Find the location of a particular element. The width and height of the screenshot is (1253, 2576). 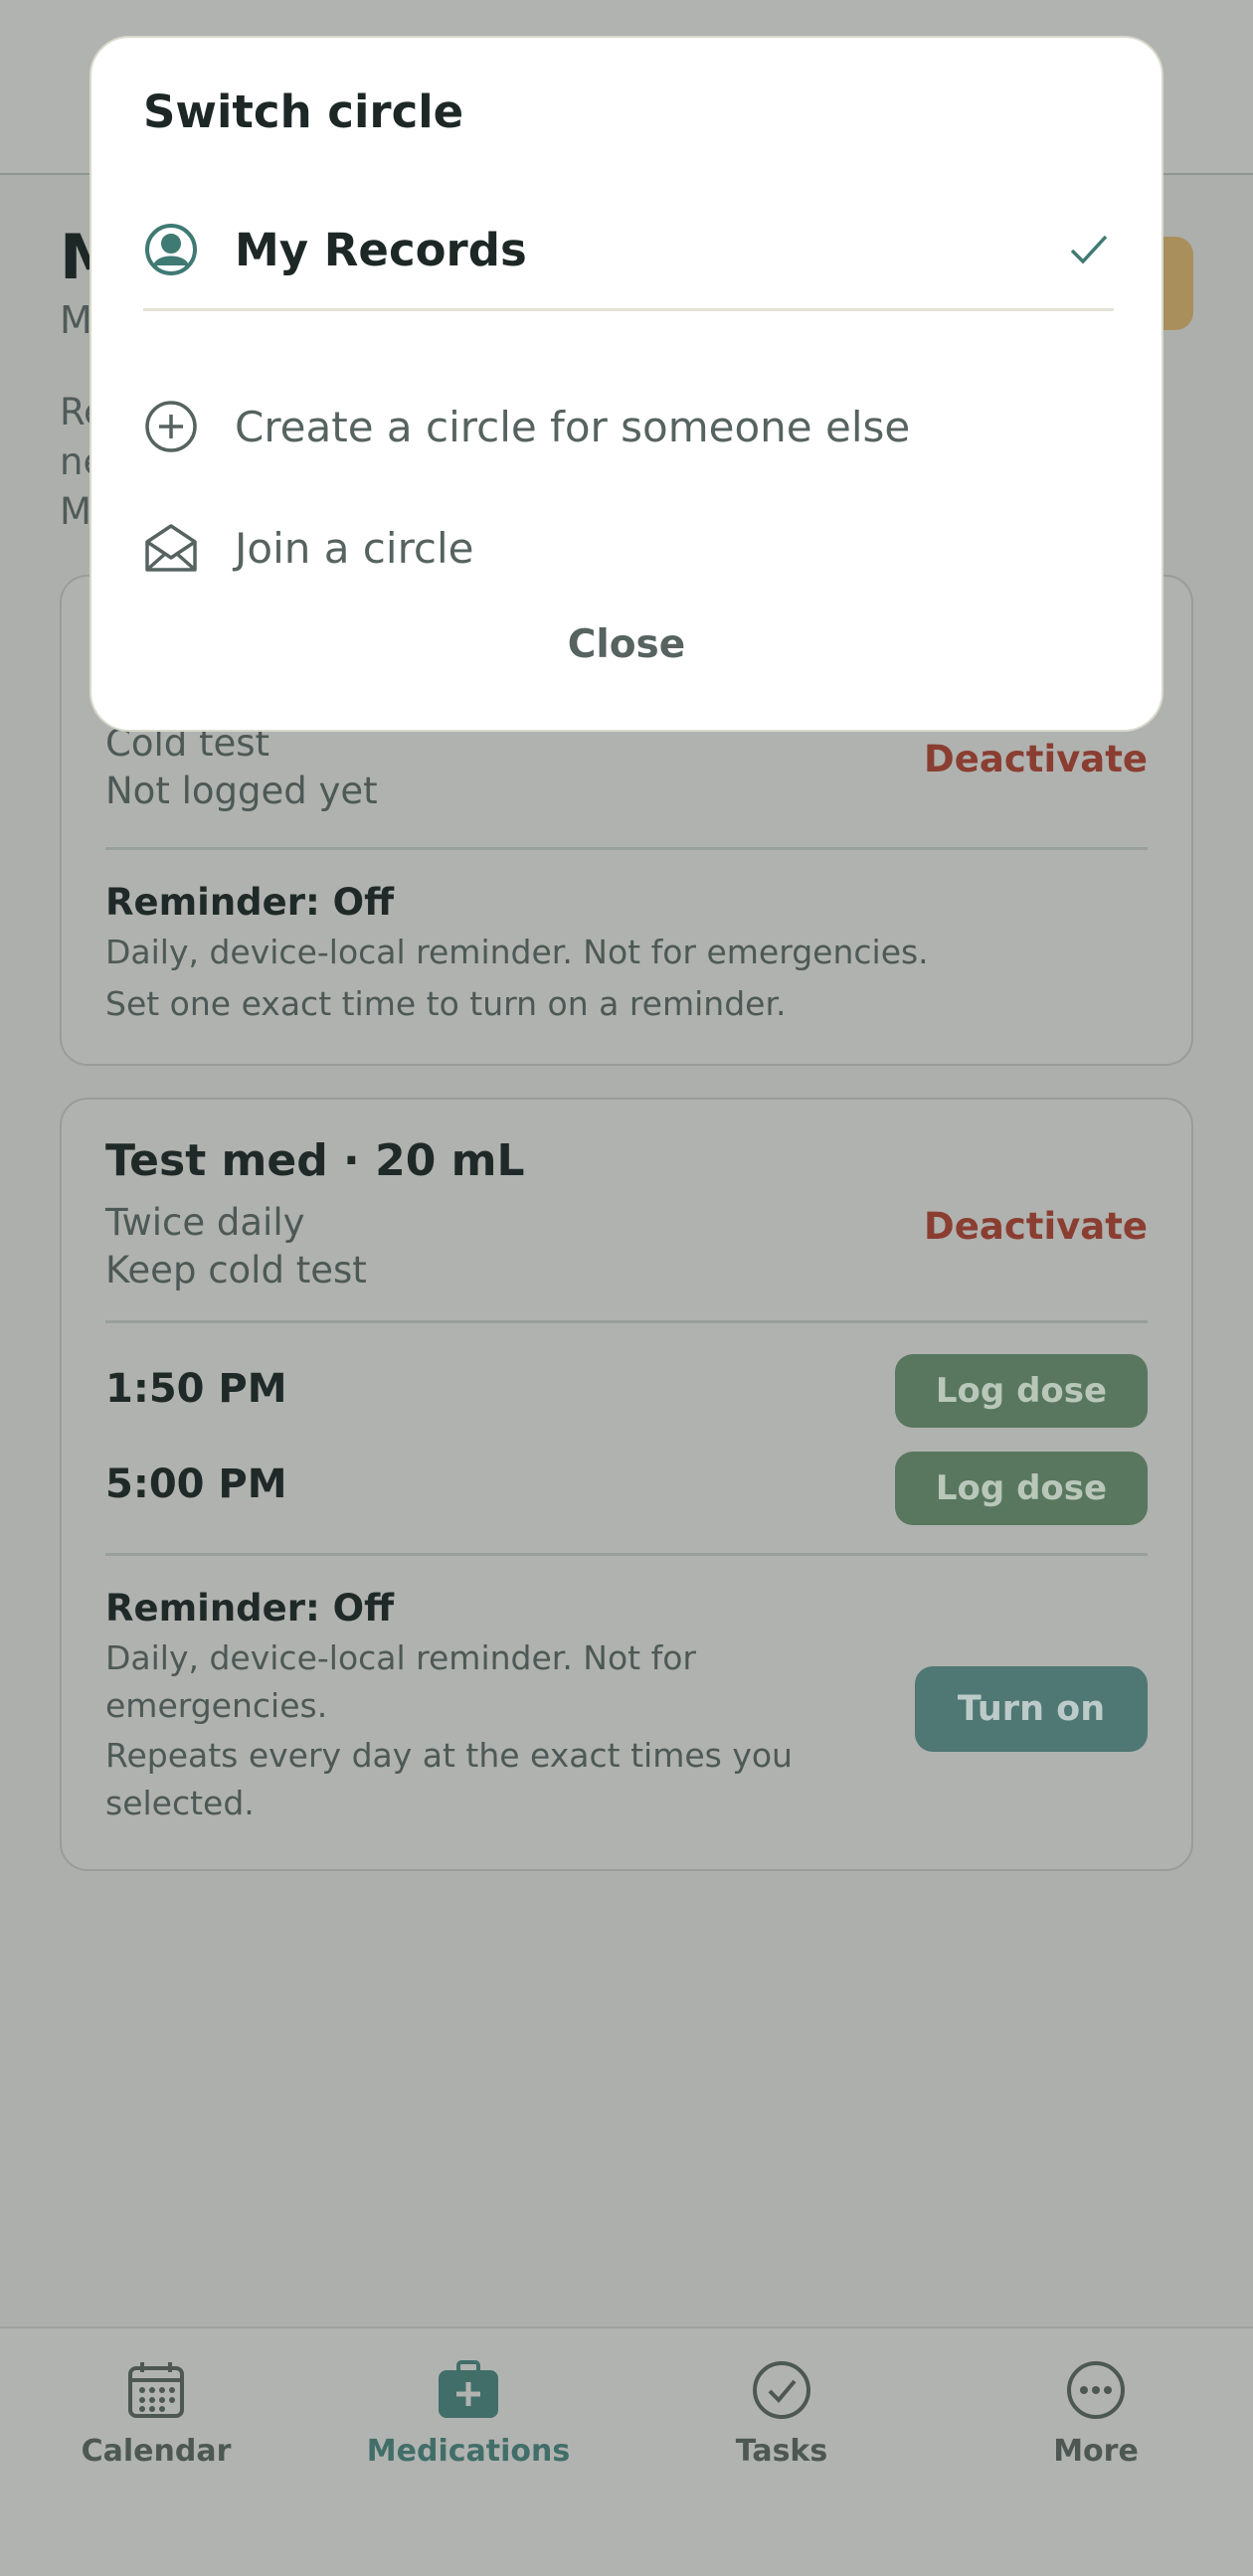

modal-title: Switch circle is located at coordinates (303, 112).